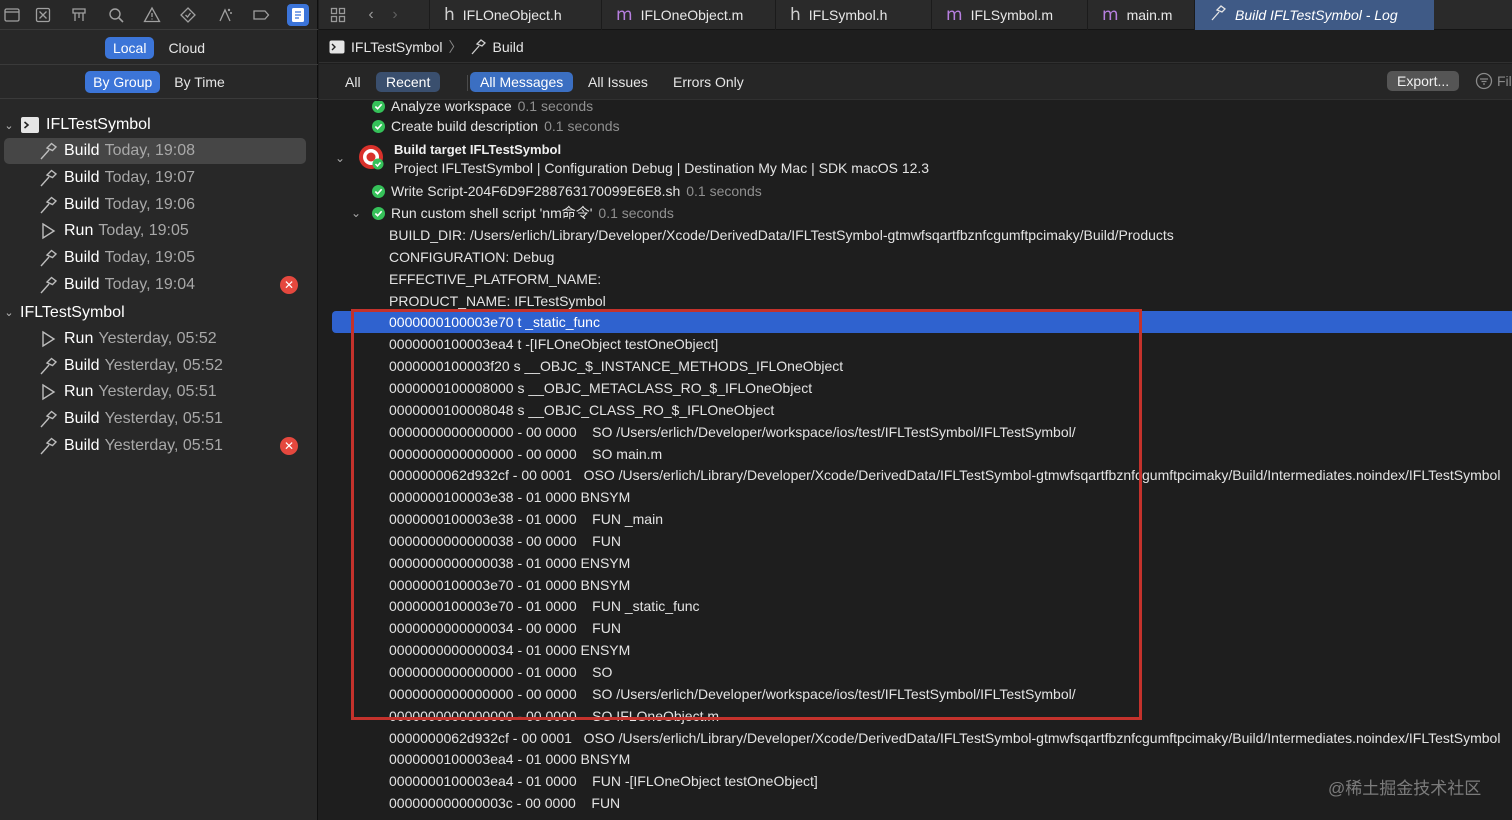 The height and width of the screenshot is (820, 1512). What do you see at coordinates (915, 650) in the screenshot?
I see `log-output-line: 0000000000000034 - 01 0000 ENSYM` at bounding box center [915, 650].